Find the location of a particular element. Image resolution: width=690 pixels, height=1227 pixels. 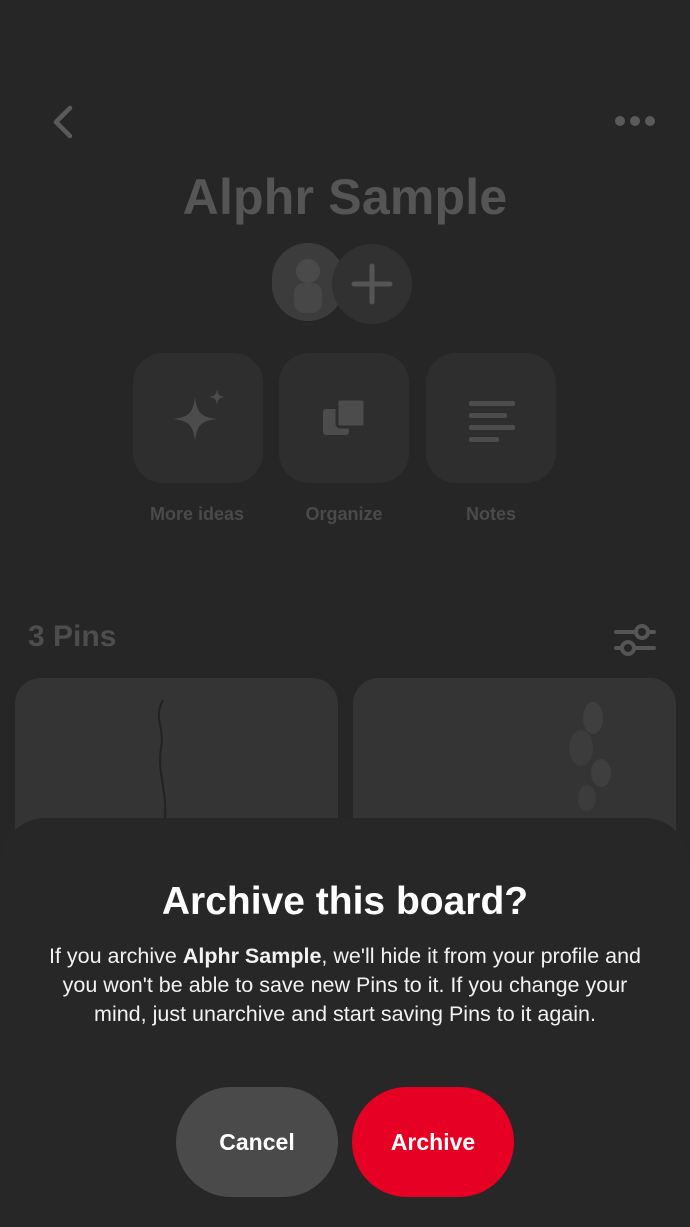

sliders-icon is located at coordinates (635, 640).